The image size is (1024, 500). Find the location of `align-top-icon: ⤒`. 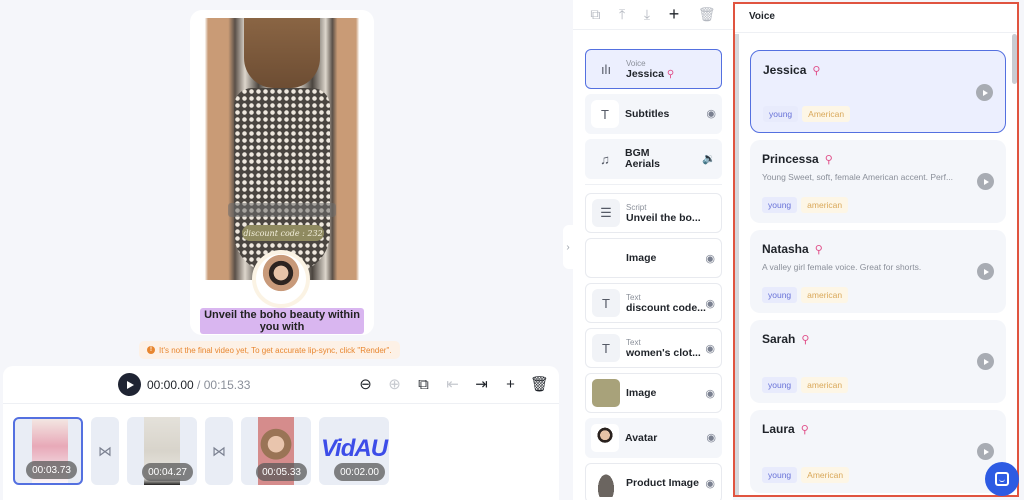

align-top-icon: ⤒ is located at coordinates (622, 14).